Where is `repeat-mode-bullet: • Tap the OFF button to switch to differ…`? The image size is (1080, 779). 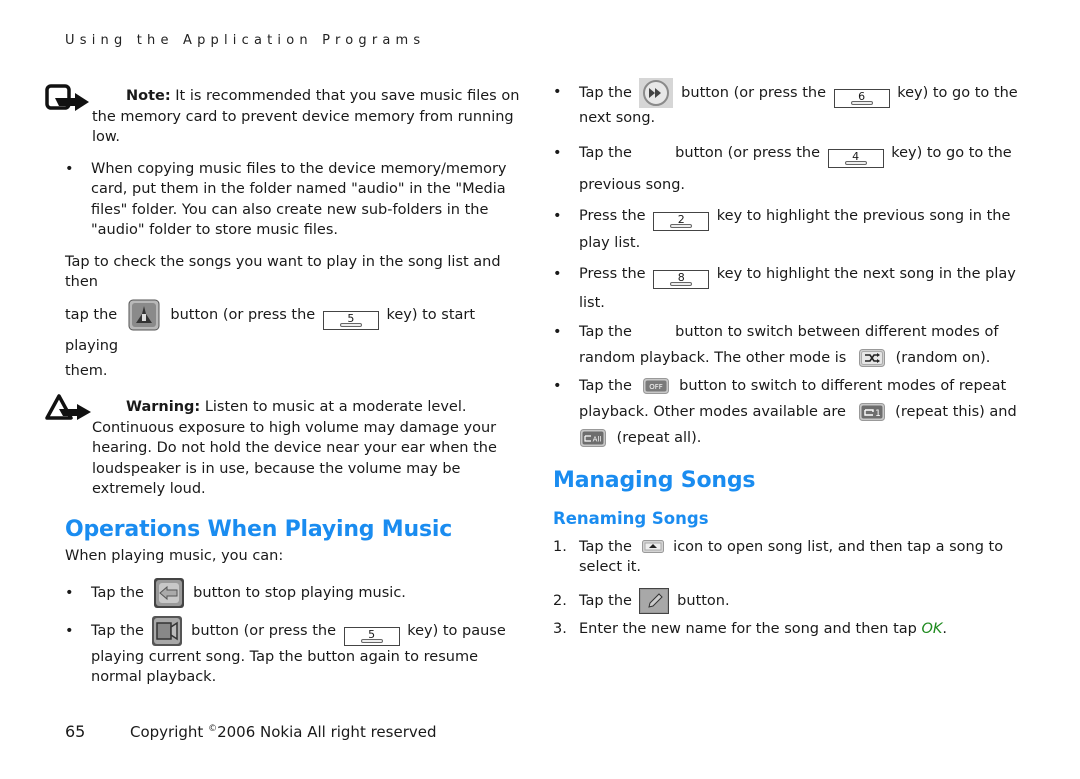 repeat-mode-bullet: • Tap the OFF button to switch to differ… is located at coordinates (785, 412).